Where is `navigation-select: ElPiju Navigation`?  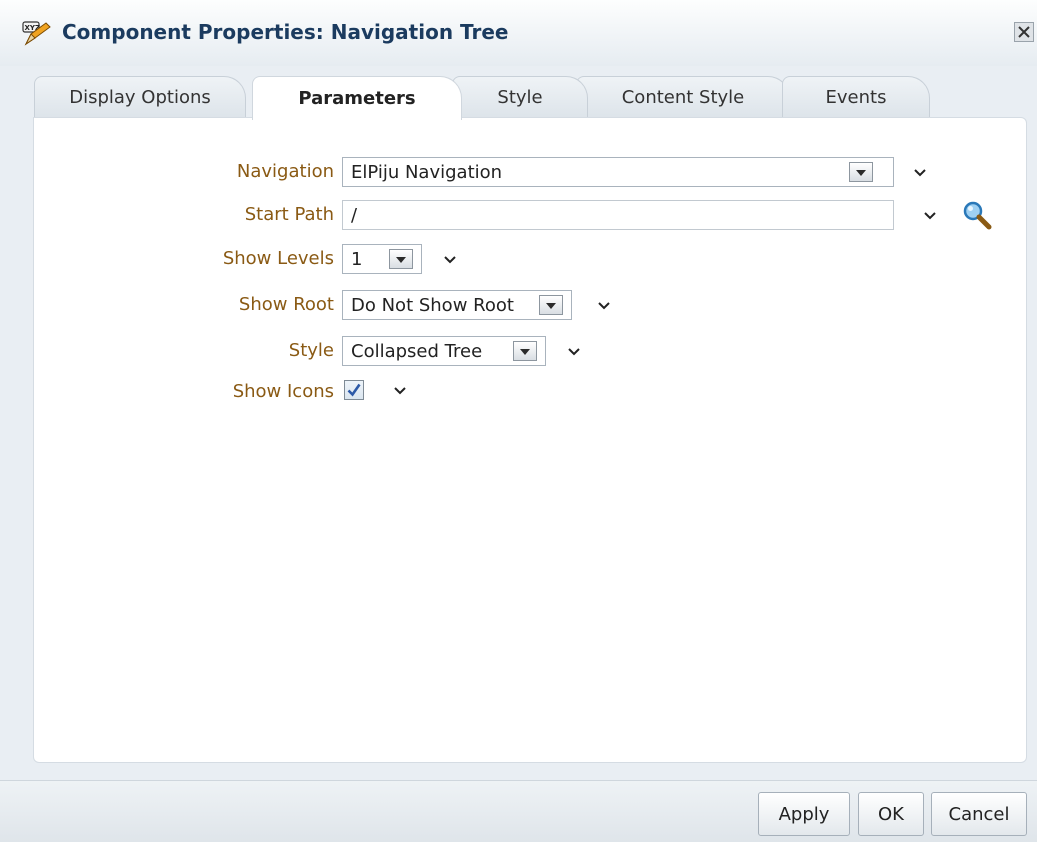 navigation-select: ElPiju Navigation is located at coordinates (618, 172).